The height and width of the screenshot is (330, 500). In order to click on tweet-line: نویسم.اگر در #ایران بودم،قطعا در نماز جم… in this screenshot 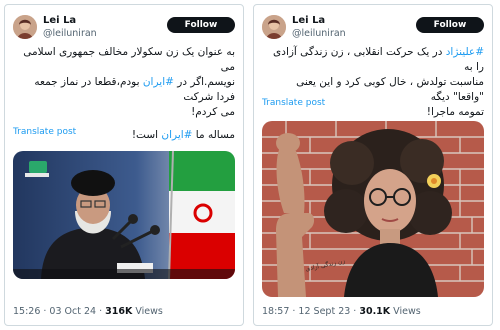, I will do `click(134, 89)`.